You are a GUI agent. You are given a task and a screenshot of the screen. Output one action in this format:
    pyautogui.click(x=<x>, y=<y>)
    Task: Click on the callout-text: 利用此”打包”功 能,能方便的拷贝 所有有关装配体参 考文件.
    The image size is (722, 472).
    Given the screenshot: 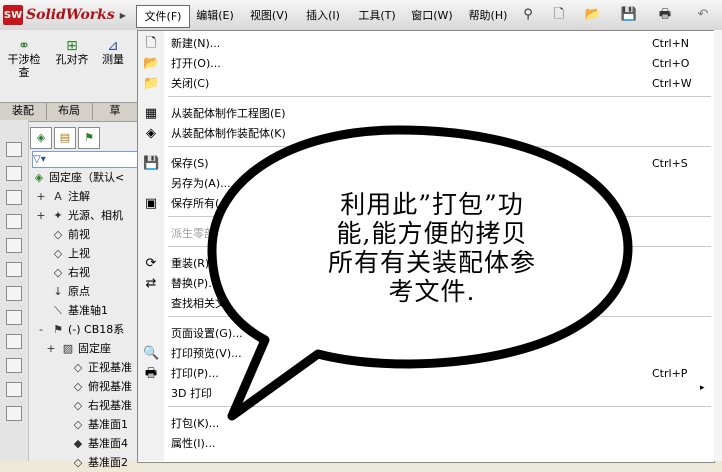 What is the action you would take?
    pyautogui.click(x=432, y=248)
    